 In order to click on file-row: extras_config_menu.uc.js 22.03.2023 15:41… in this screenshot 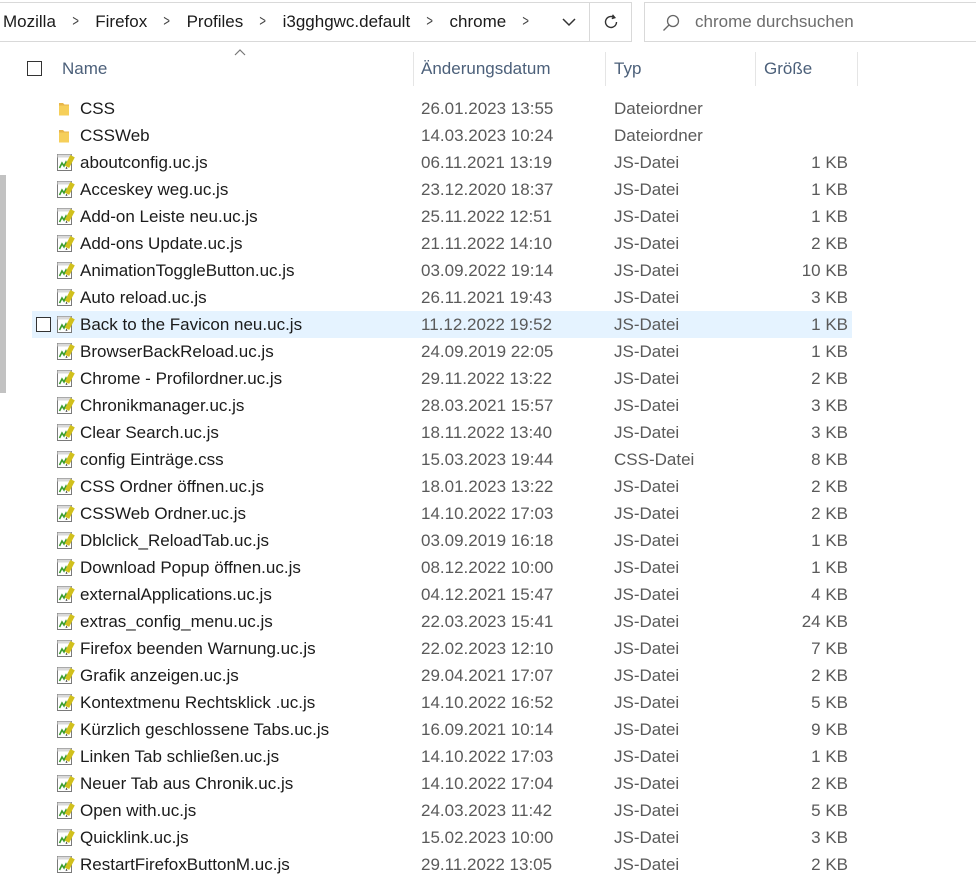, I will do `click(442, 621)`.